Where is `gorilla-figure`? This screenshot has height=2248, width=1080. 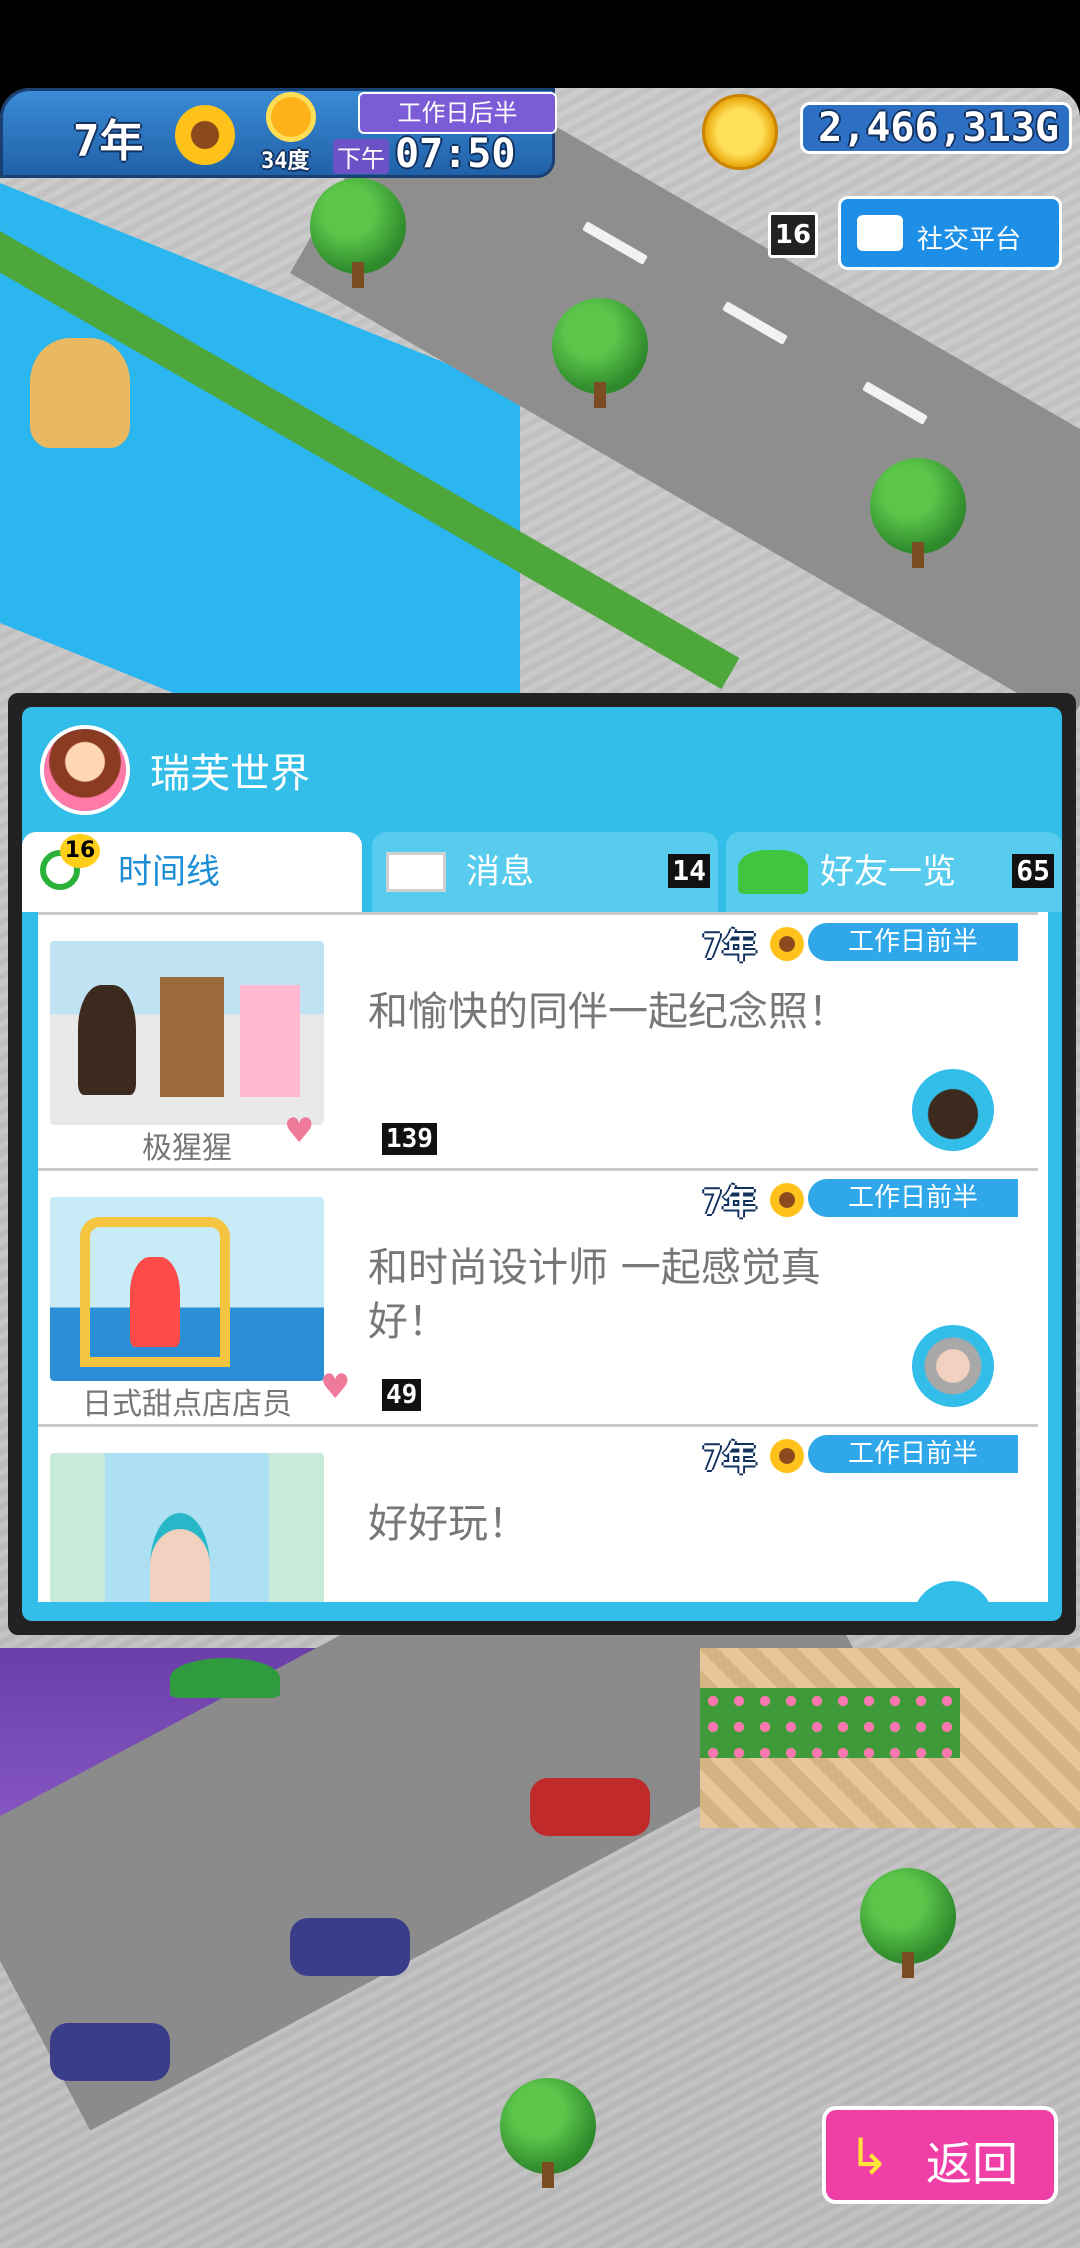
gorilla-figure is located at coordinates (107, 1040).